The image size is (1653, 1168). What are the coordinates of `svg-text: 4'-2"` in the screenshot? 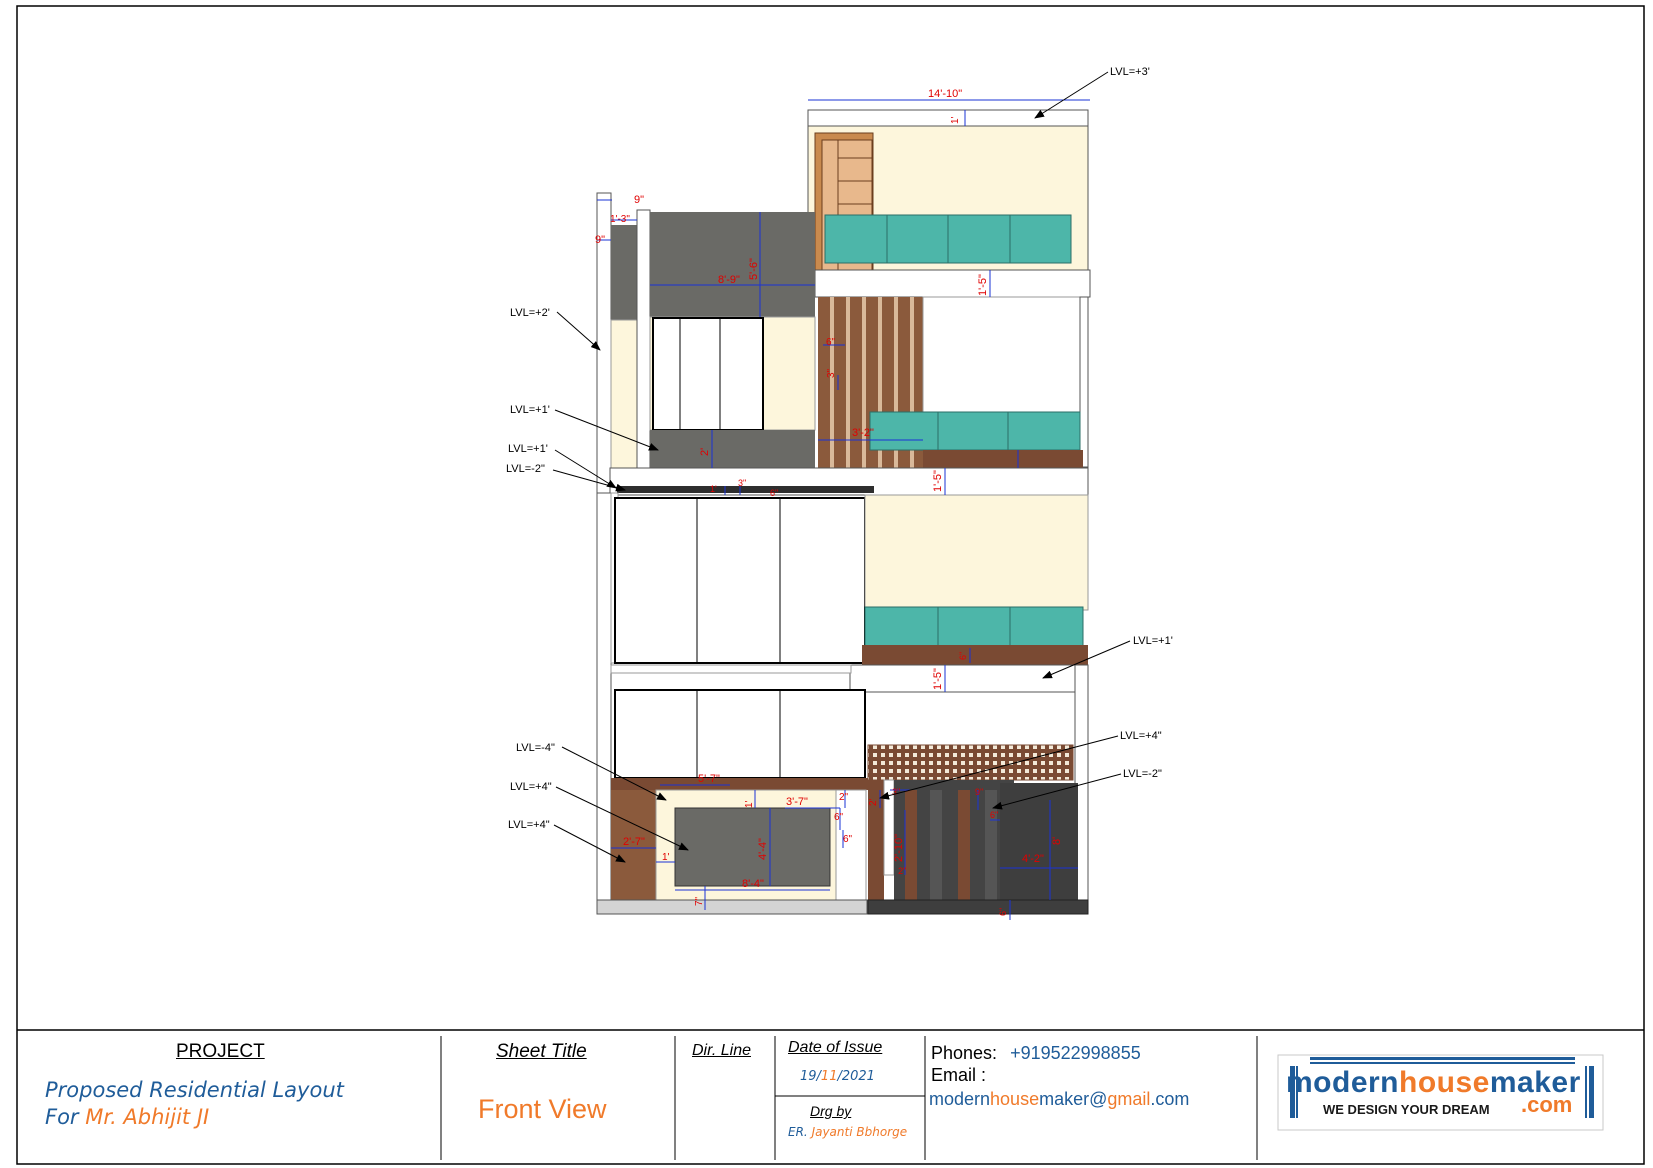 It's located at (1033, 859).